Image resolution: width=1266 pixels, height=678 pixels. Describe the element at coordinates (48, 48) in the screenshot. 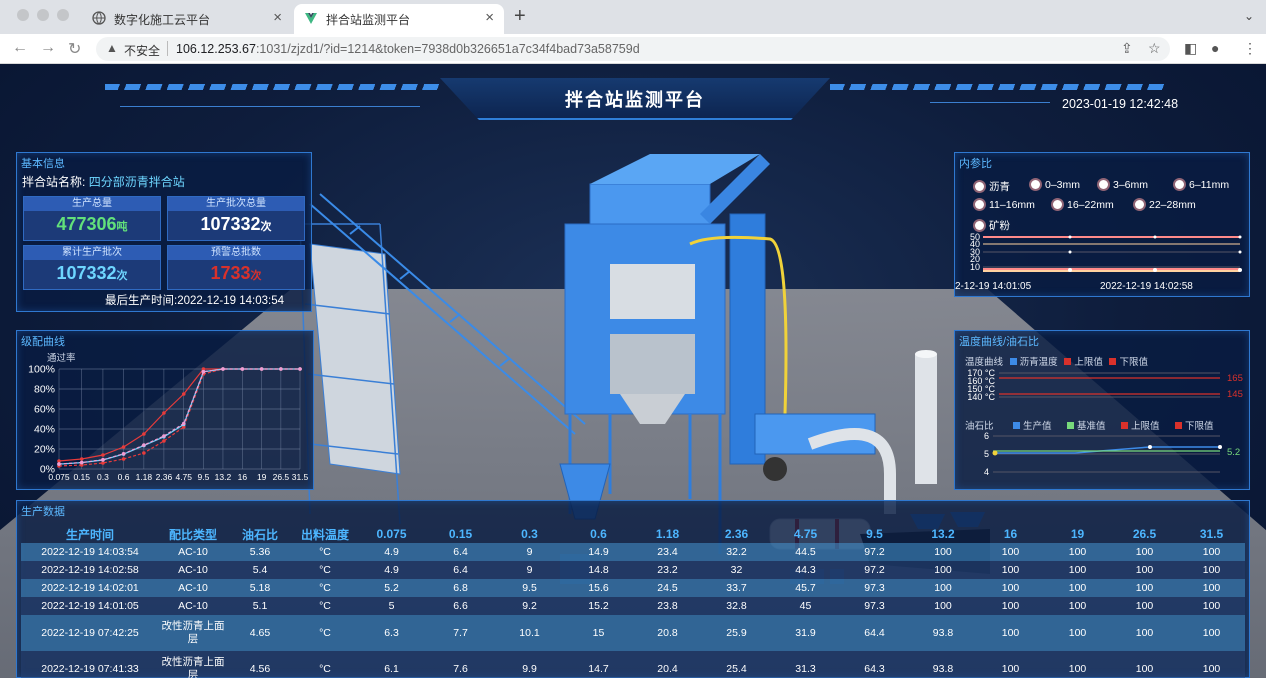

I see `forward-arrow-icon: →` at that location.